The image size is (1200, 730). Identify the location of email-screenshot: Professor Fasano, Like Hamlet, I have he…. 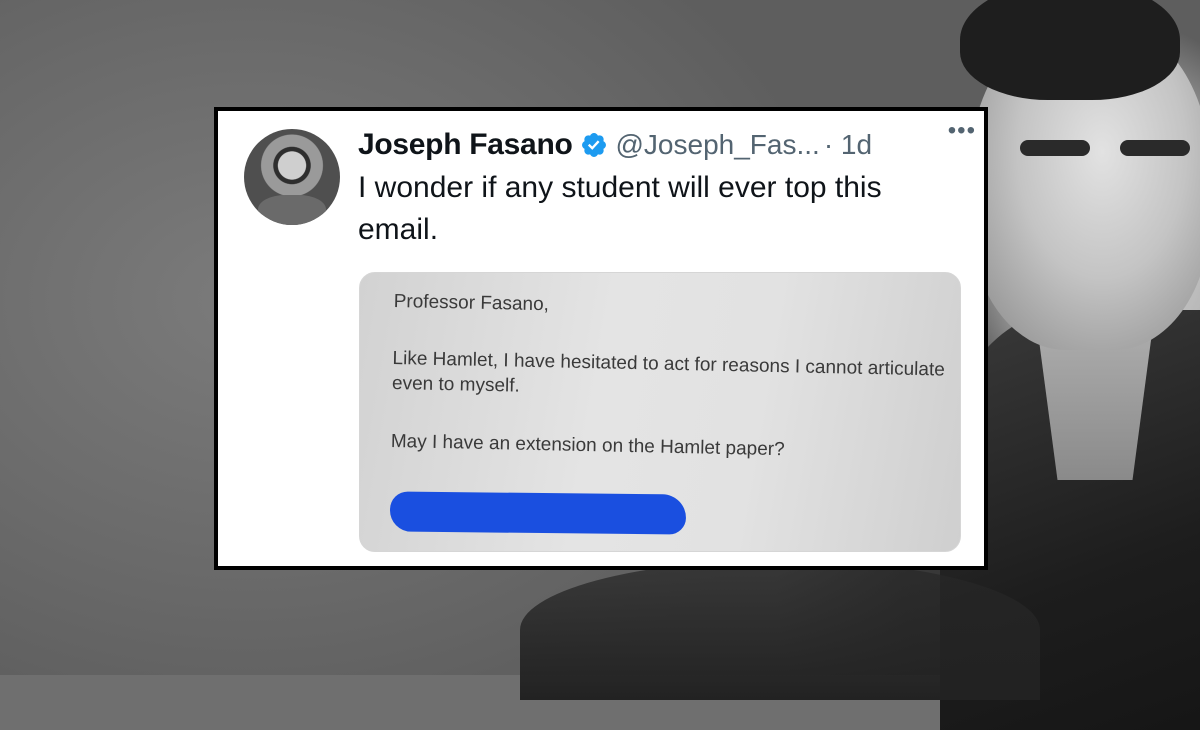
(672, 394).